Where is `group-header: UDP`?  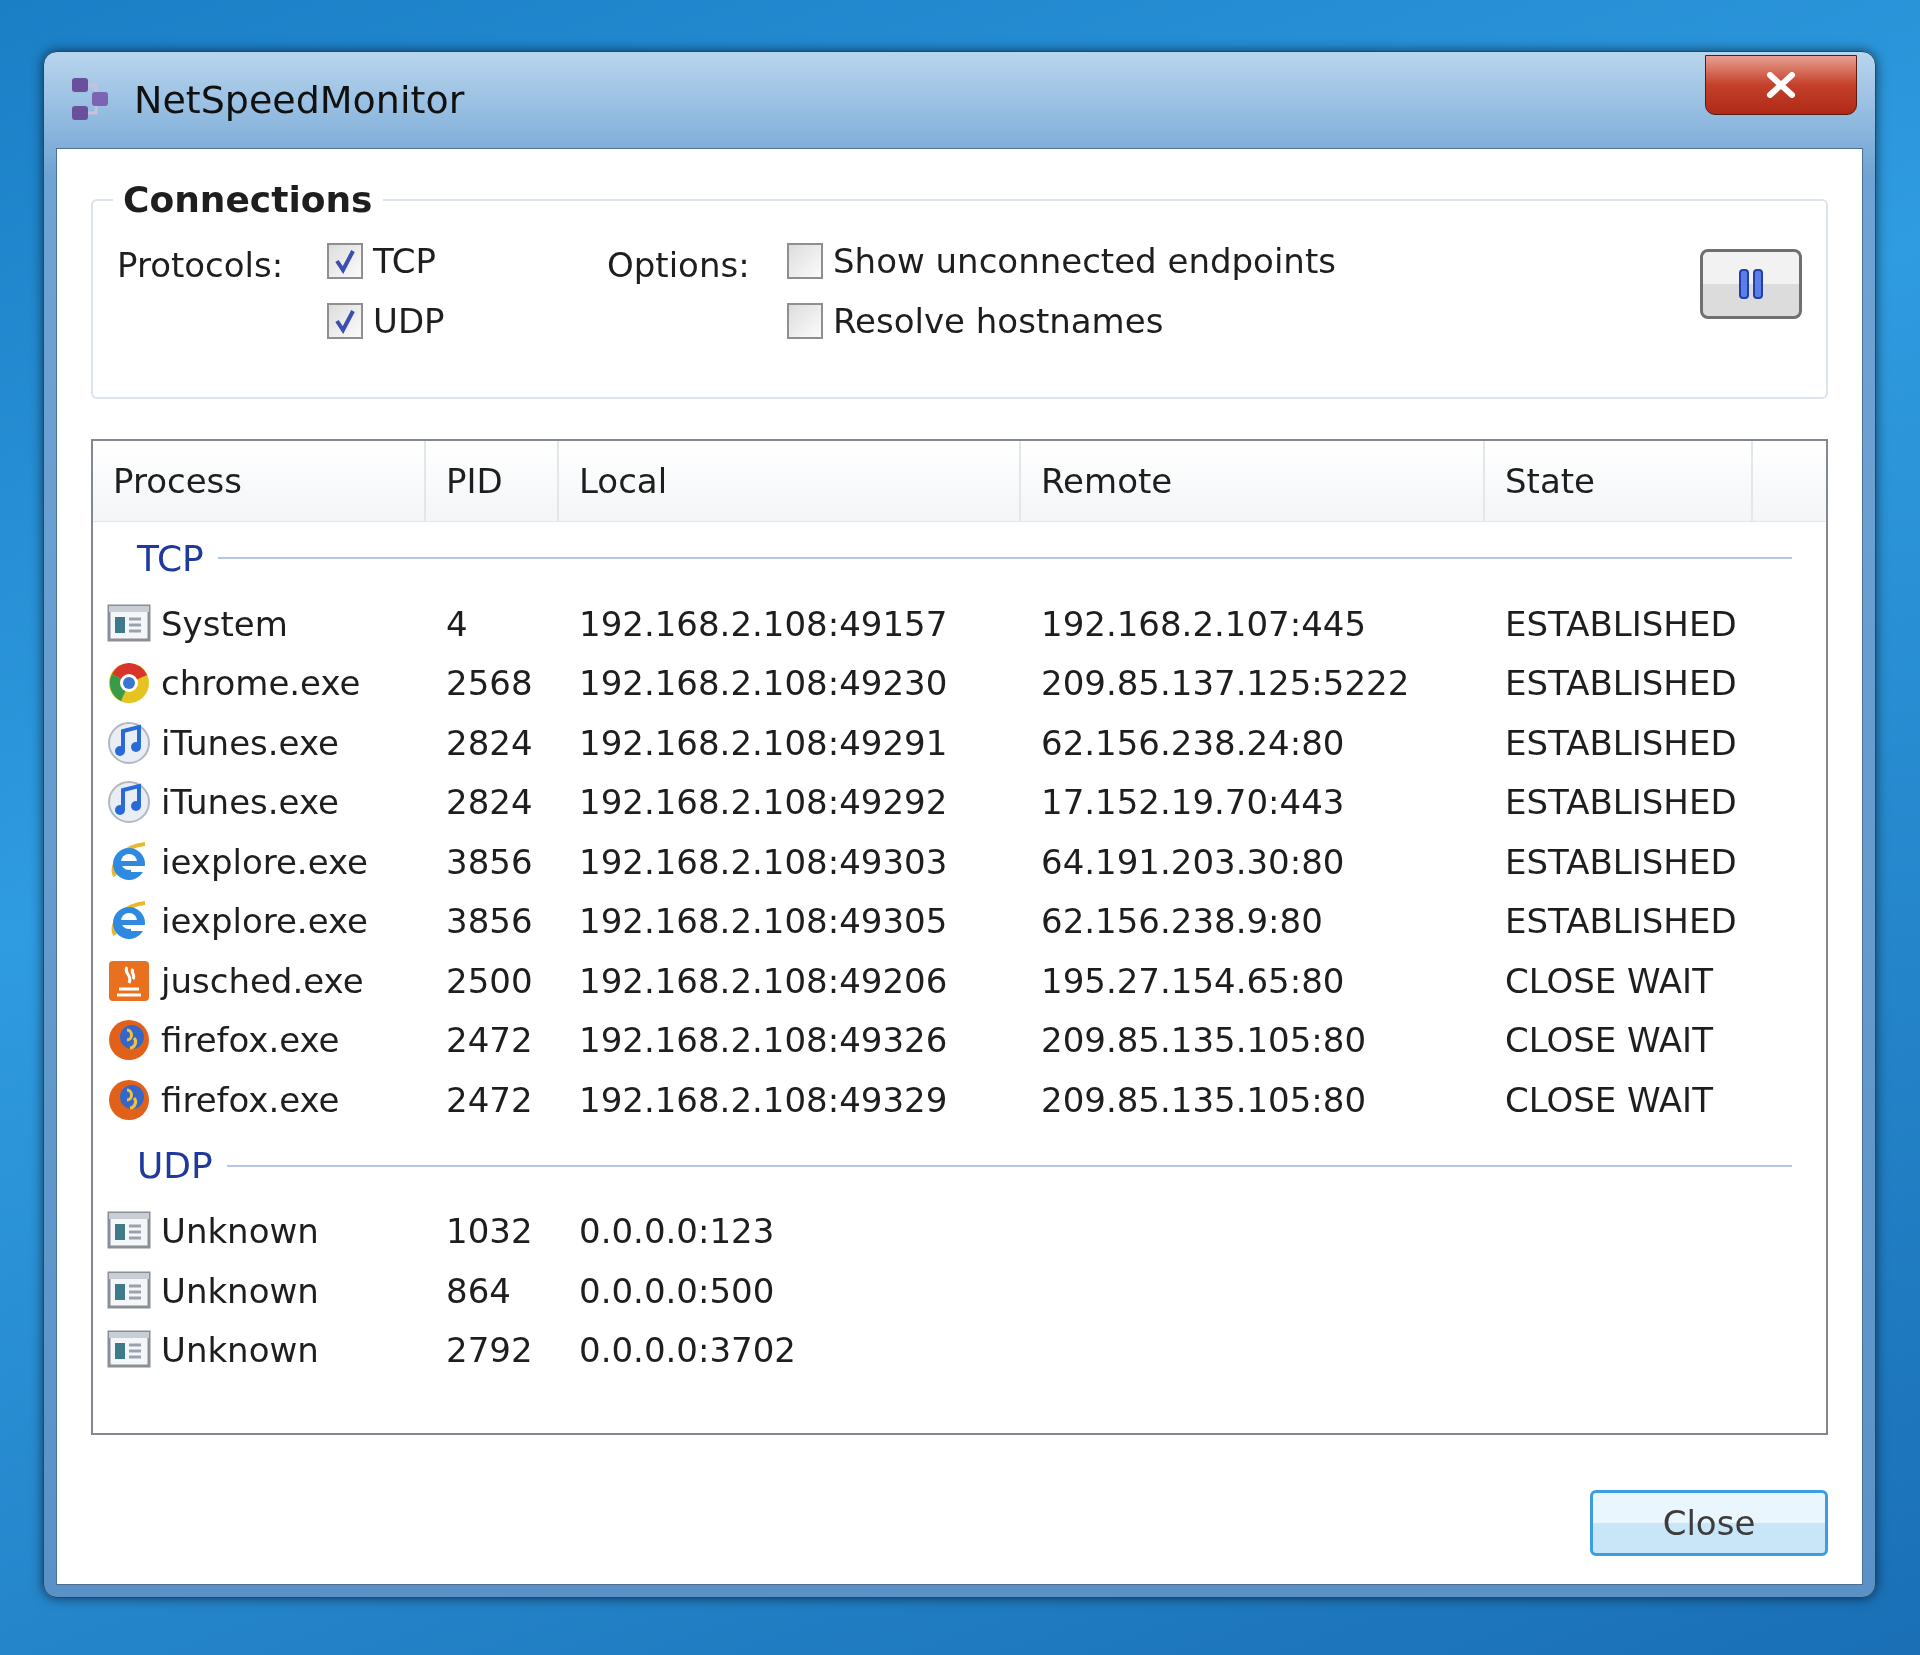
group-header: UDP is located at coordinates (175, 1165).